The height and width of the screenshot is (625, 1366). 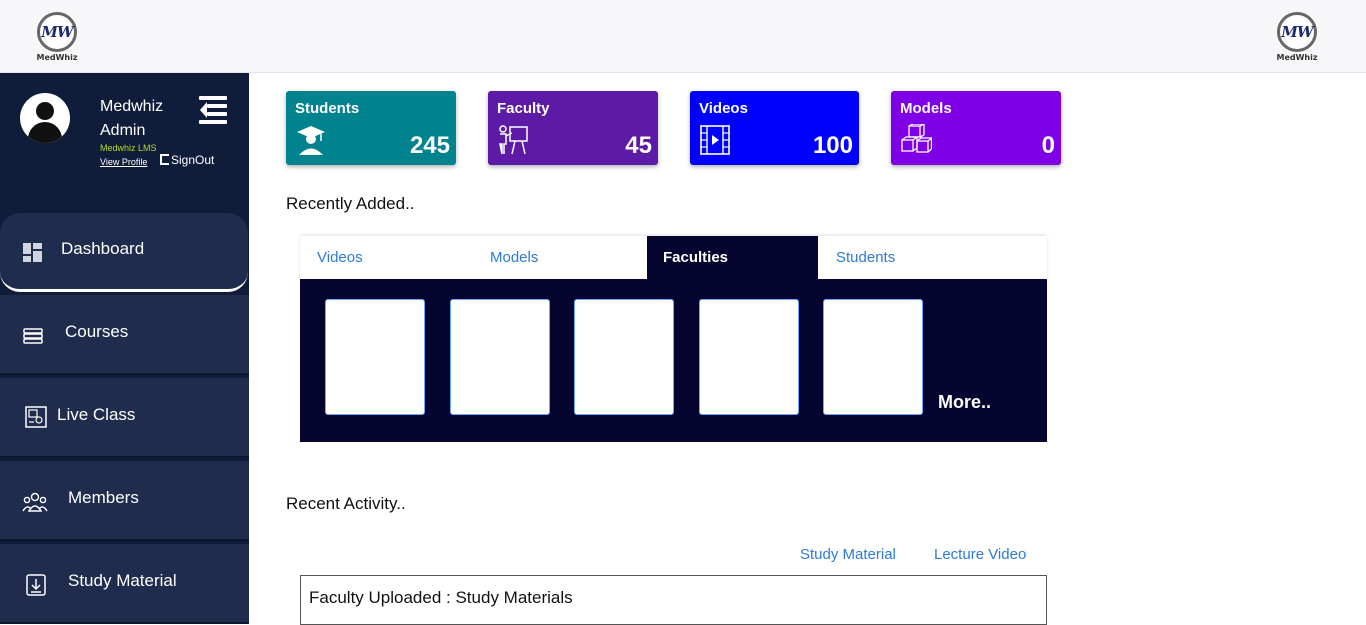 I want to click on film-icon, so click(x=715, y=140).